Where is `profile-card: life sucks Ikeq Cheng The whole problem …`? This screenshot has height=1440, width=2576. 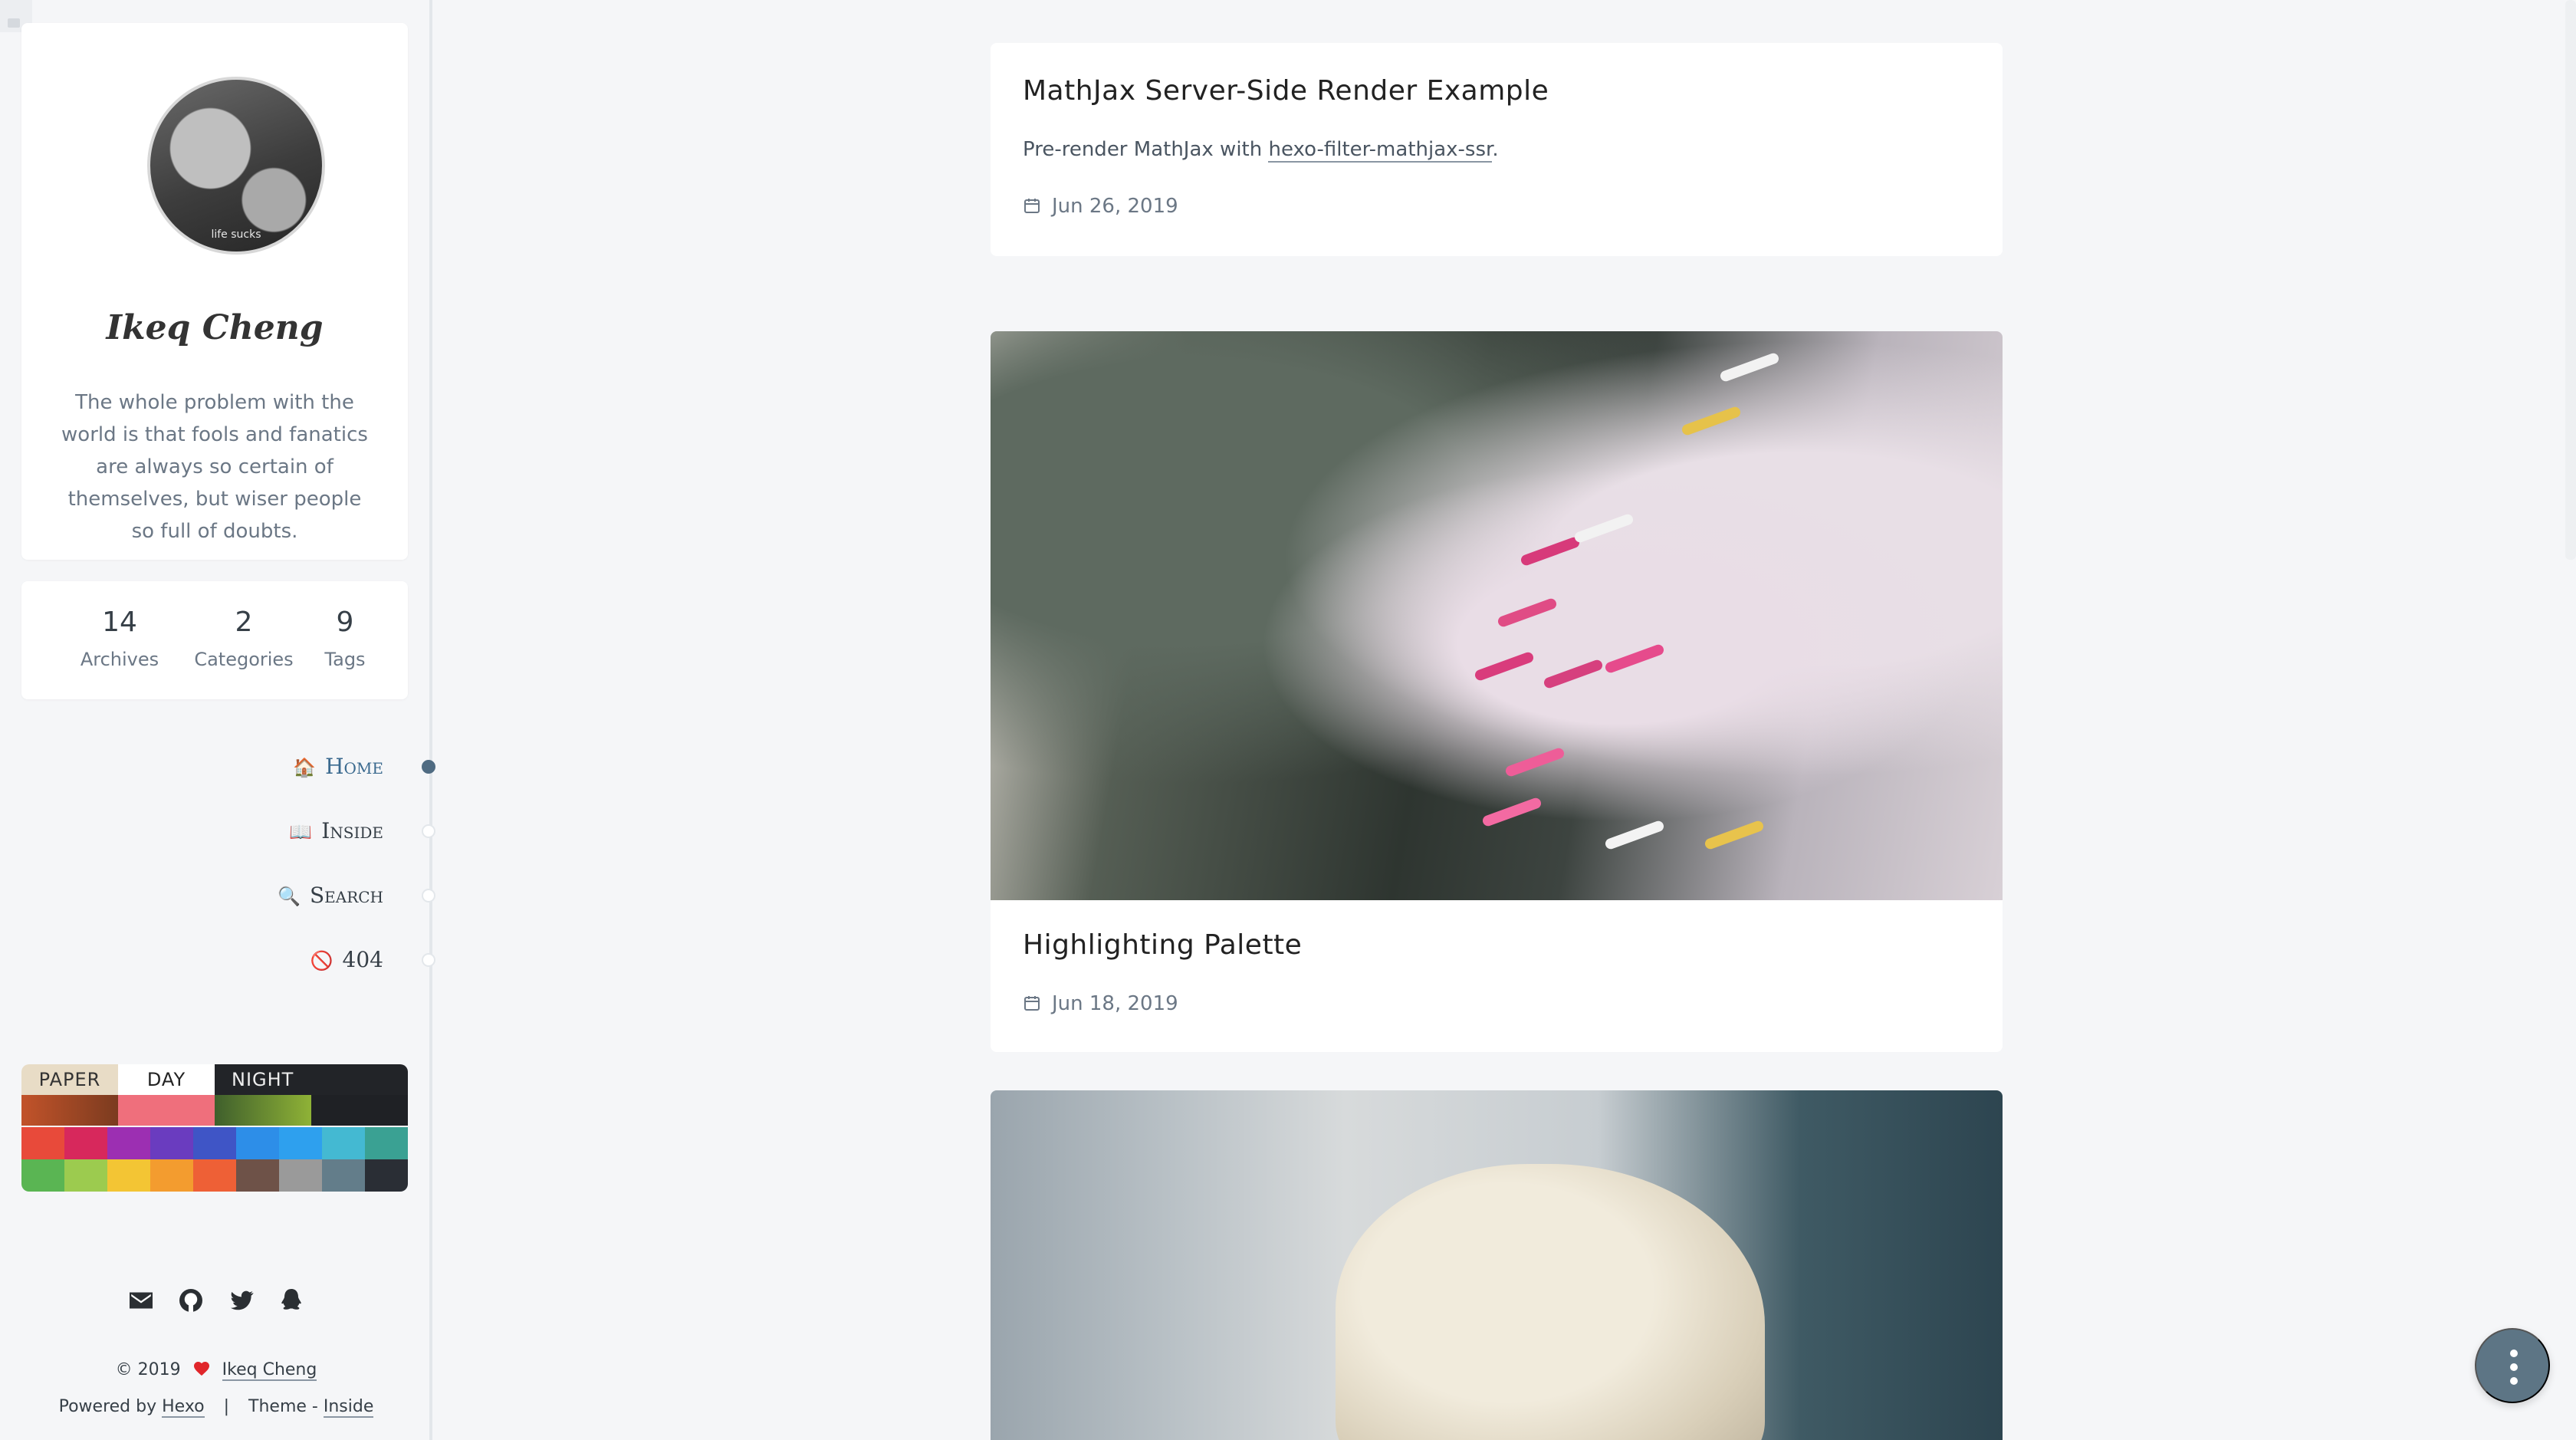 profile-card: life sucks Ikeq Cheng The whole problem … is located at coordinates (215, 291).